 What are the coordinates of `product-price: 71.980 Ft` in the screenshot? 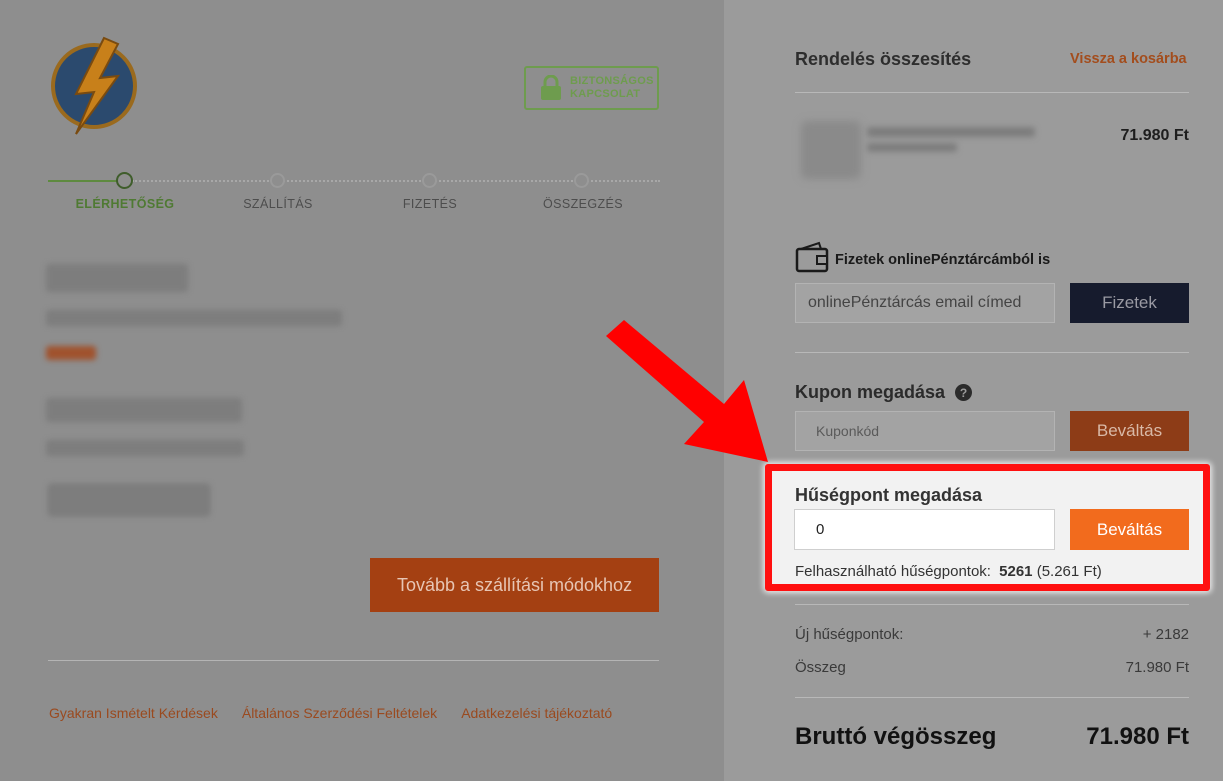 It's located at (1154, 135).